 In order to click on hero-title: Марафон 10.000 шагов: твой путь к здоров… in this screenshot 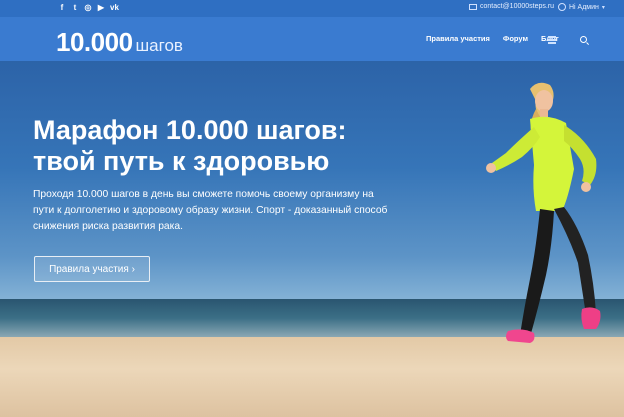, I will do `click(233, 146)`.